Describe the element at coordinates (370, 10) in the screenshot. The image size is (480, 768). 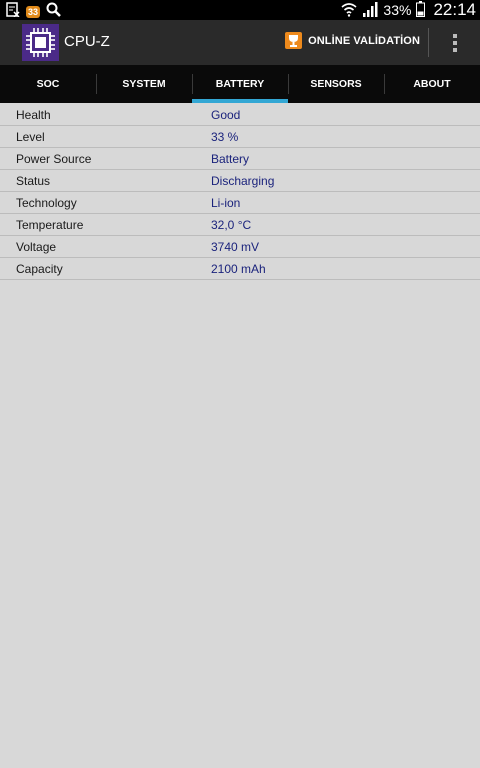
I see `signal-icon` at that location.